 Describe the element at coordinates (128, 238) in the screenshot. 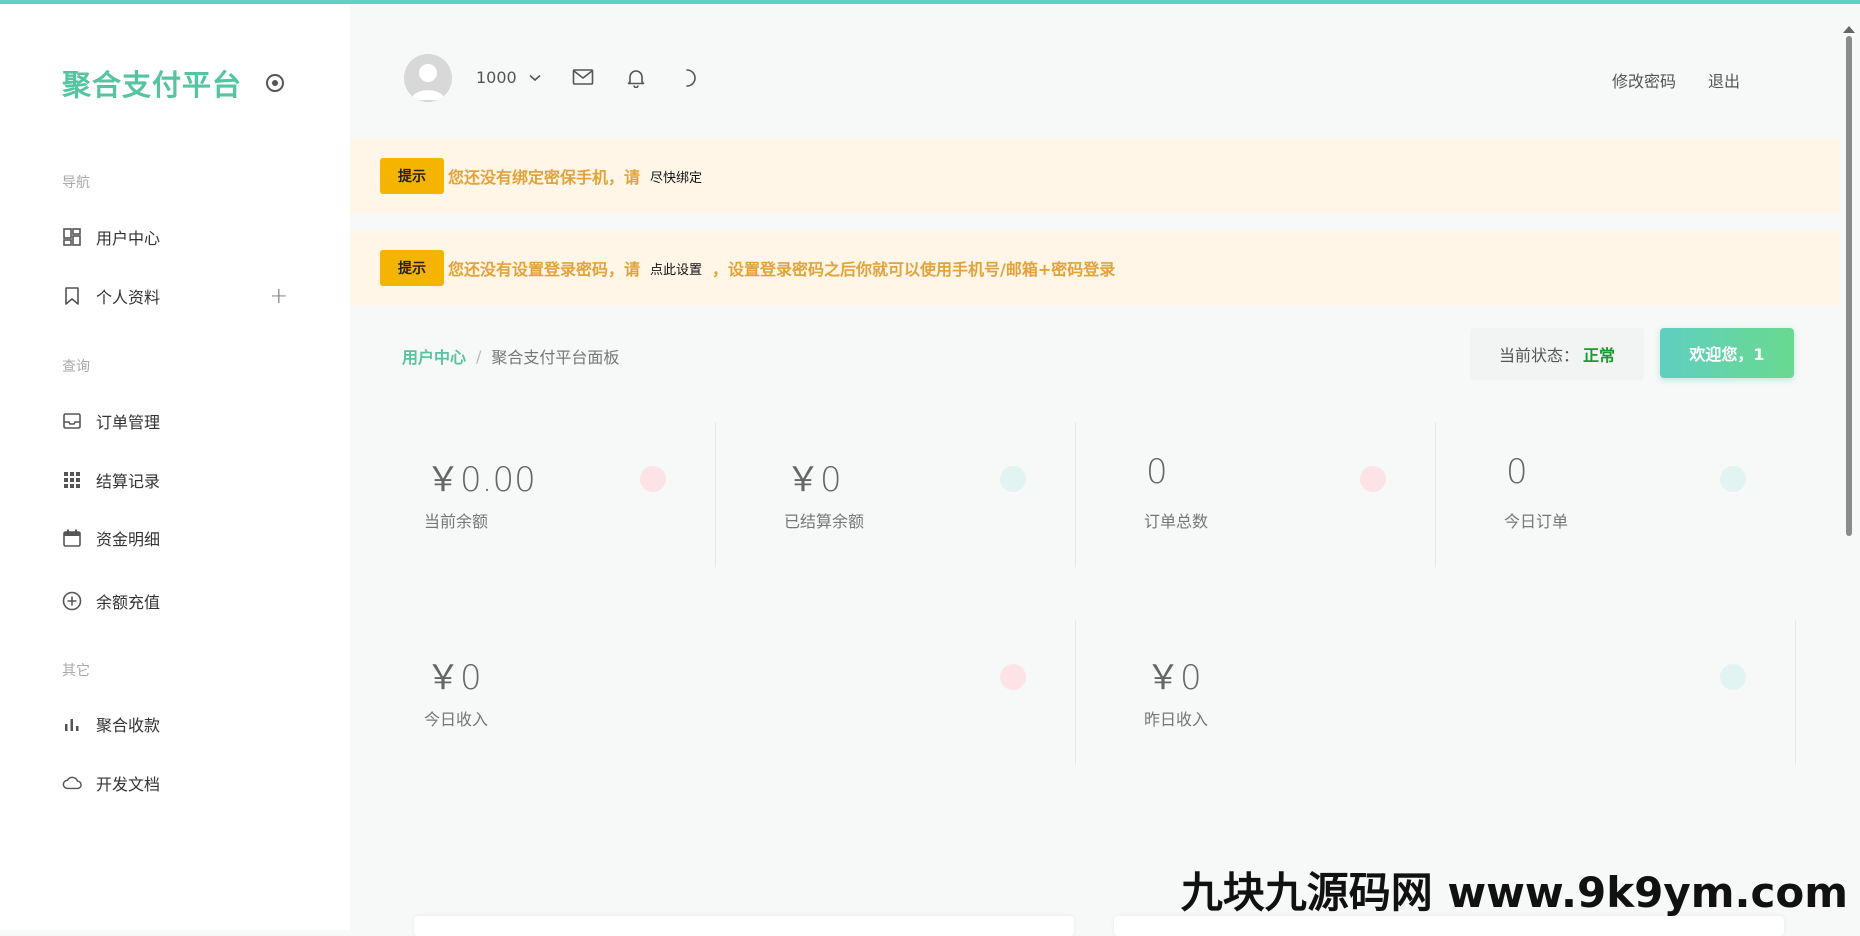

I see `sidebar-item-label: 用户中心` at that location.